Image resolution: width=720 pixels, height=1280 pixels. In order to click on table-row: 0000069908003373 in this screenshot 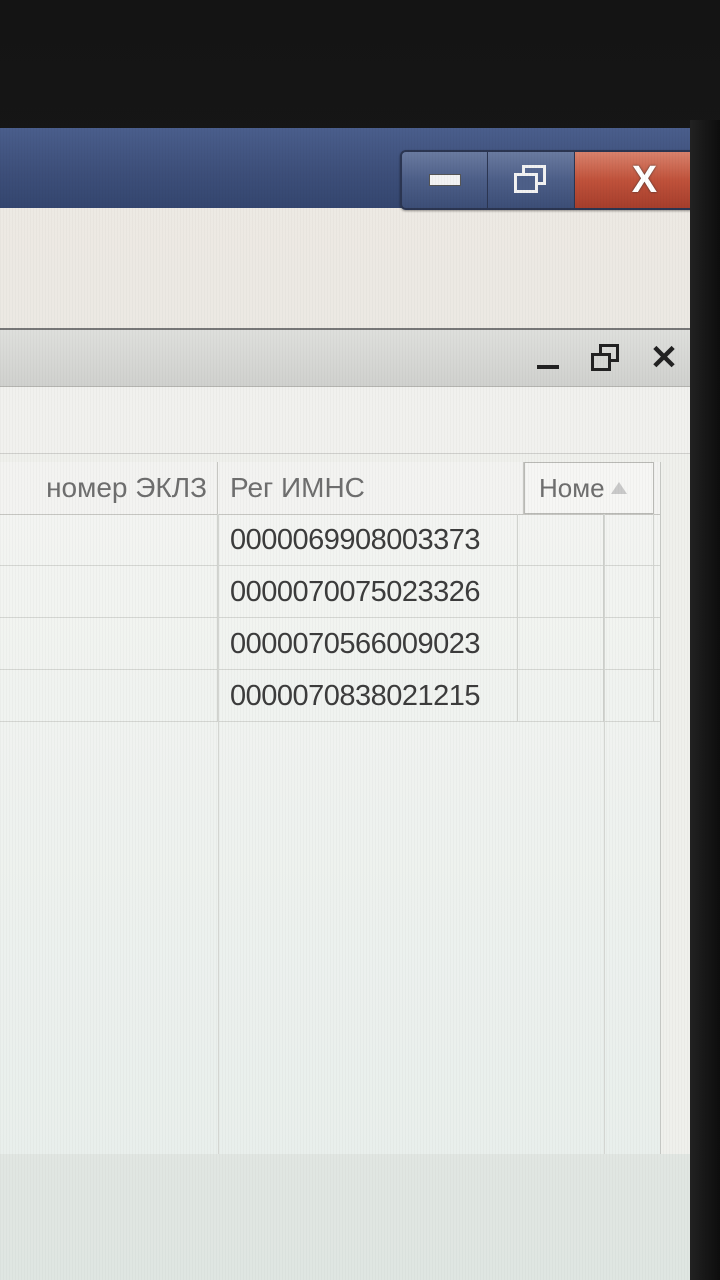, I will do `click(330, 540)`.